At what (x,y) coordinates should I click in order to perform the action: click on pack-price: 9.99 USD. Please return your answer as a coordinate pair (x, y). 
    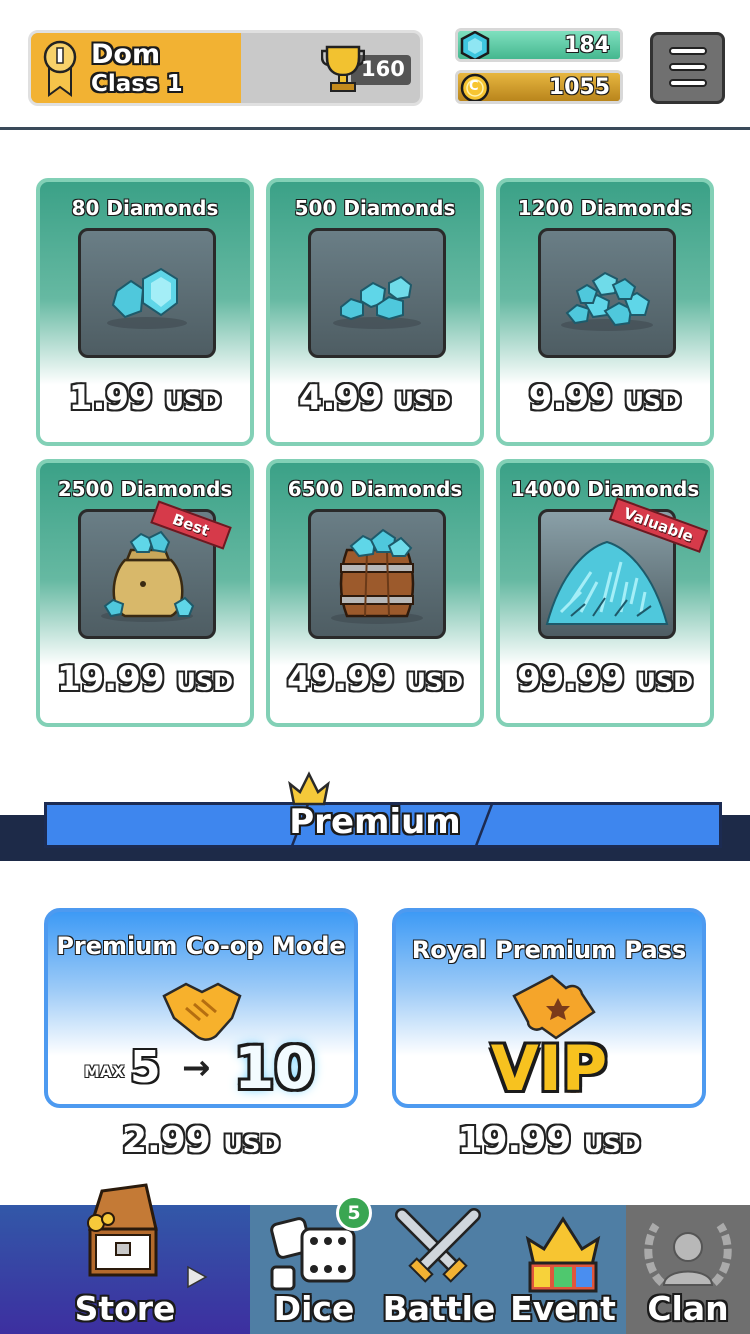
    Looking at the image, I should click on (605, 398).